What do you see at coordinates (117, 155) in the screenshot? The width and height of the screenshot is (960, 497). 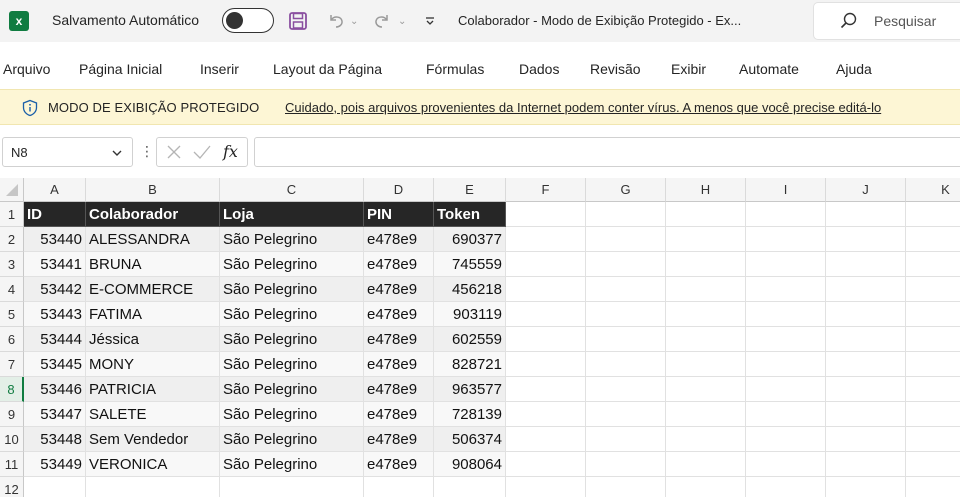 I see `chevron-down-icon` at bounding box center [117, 155].